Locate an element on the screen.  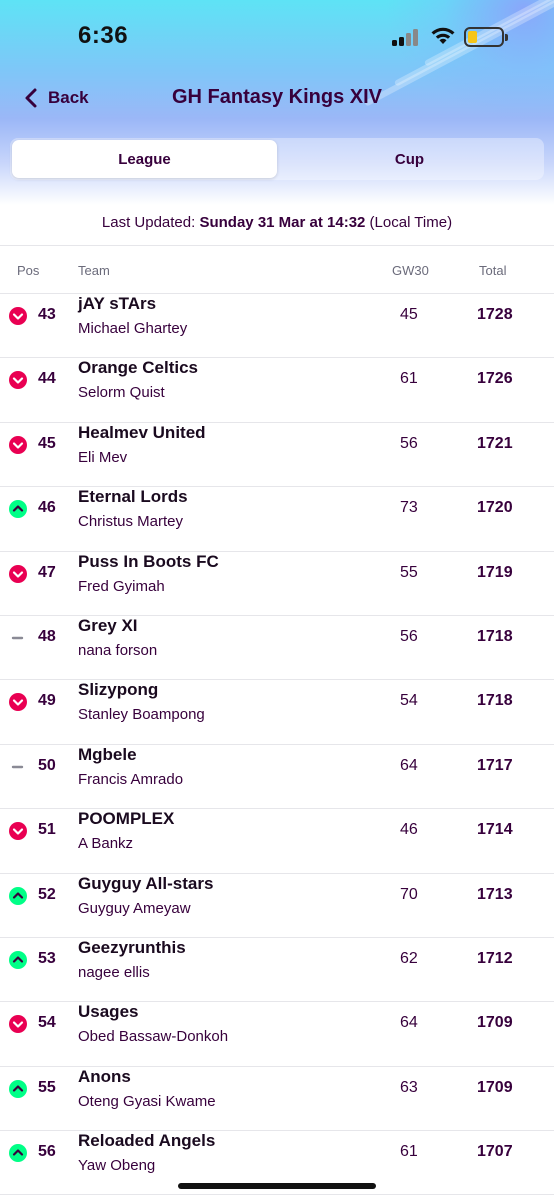
battery-icon is located at coordinates (486, 37).